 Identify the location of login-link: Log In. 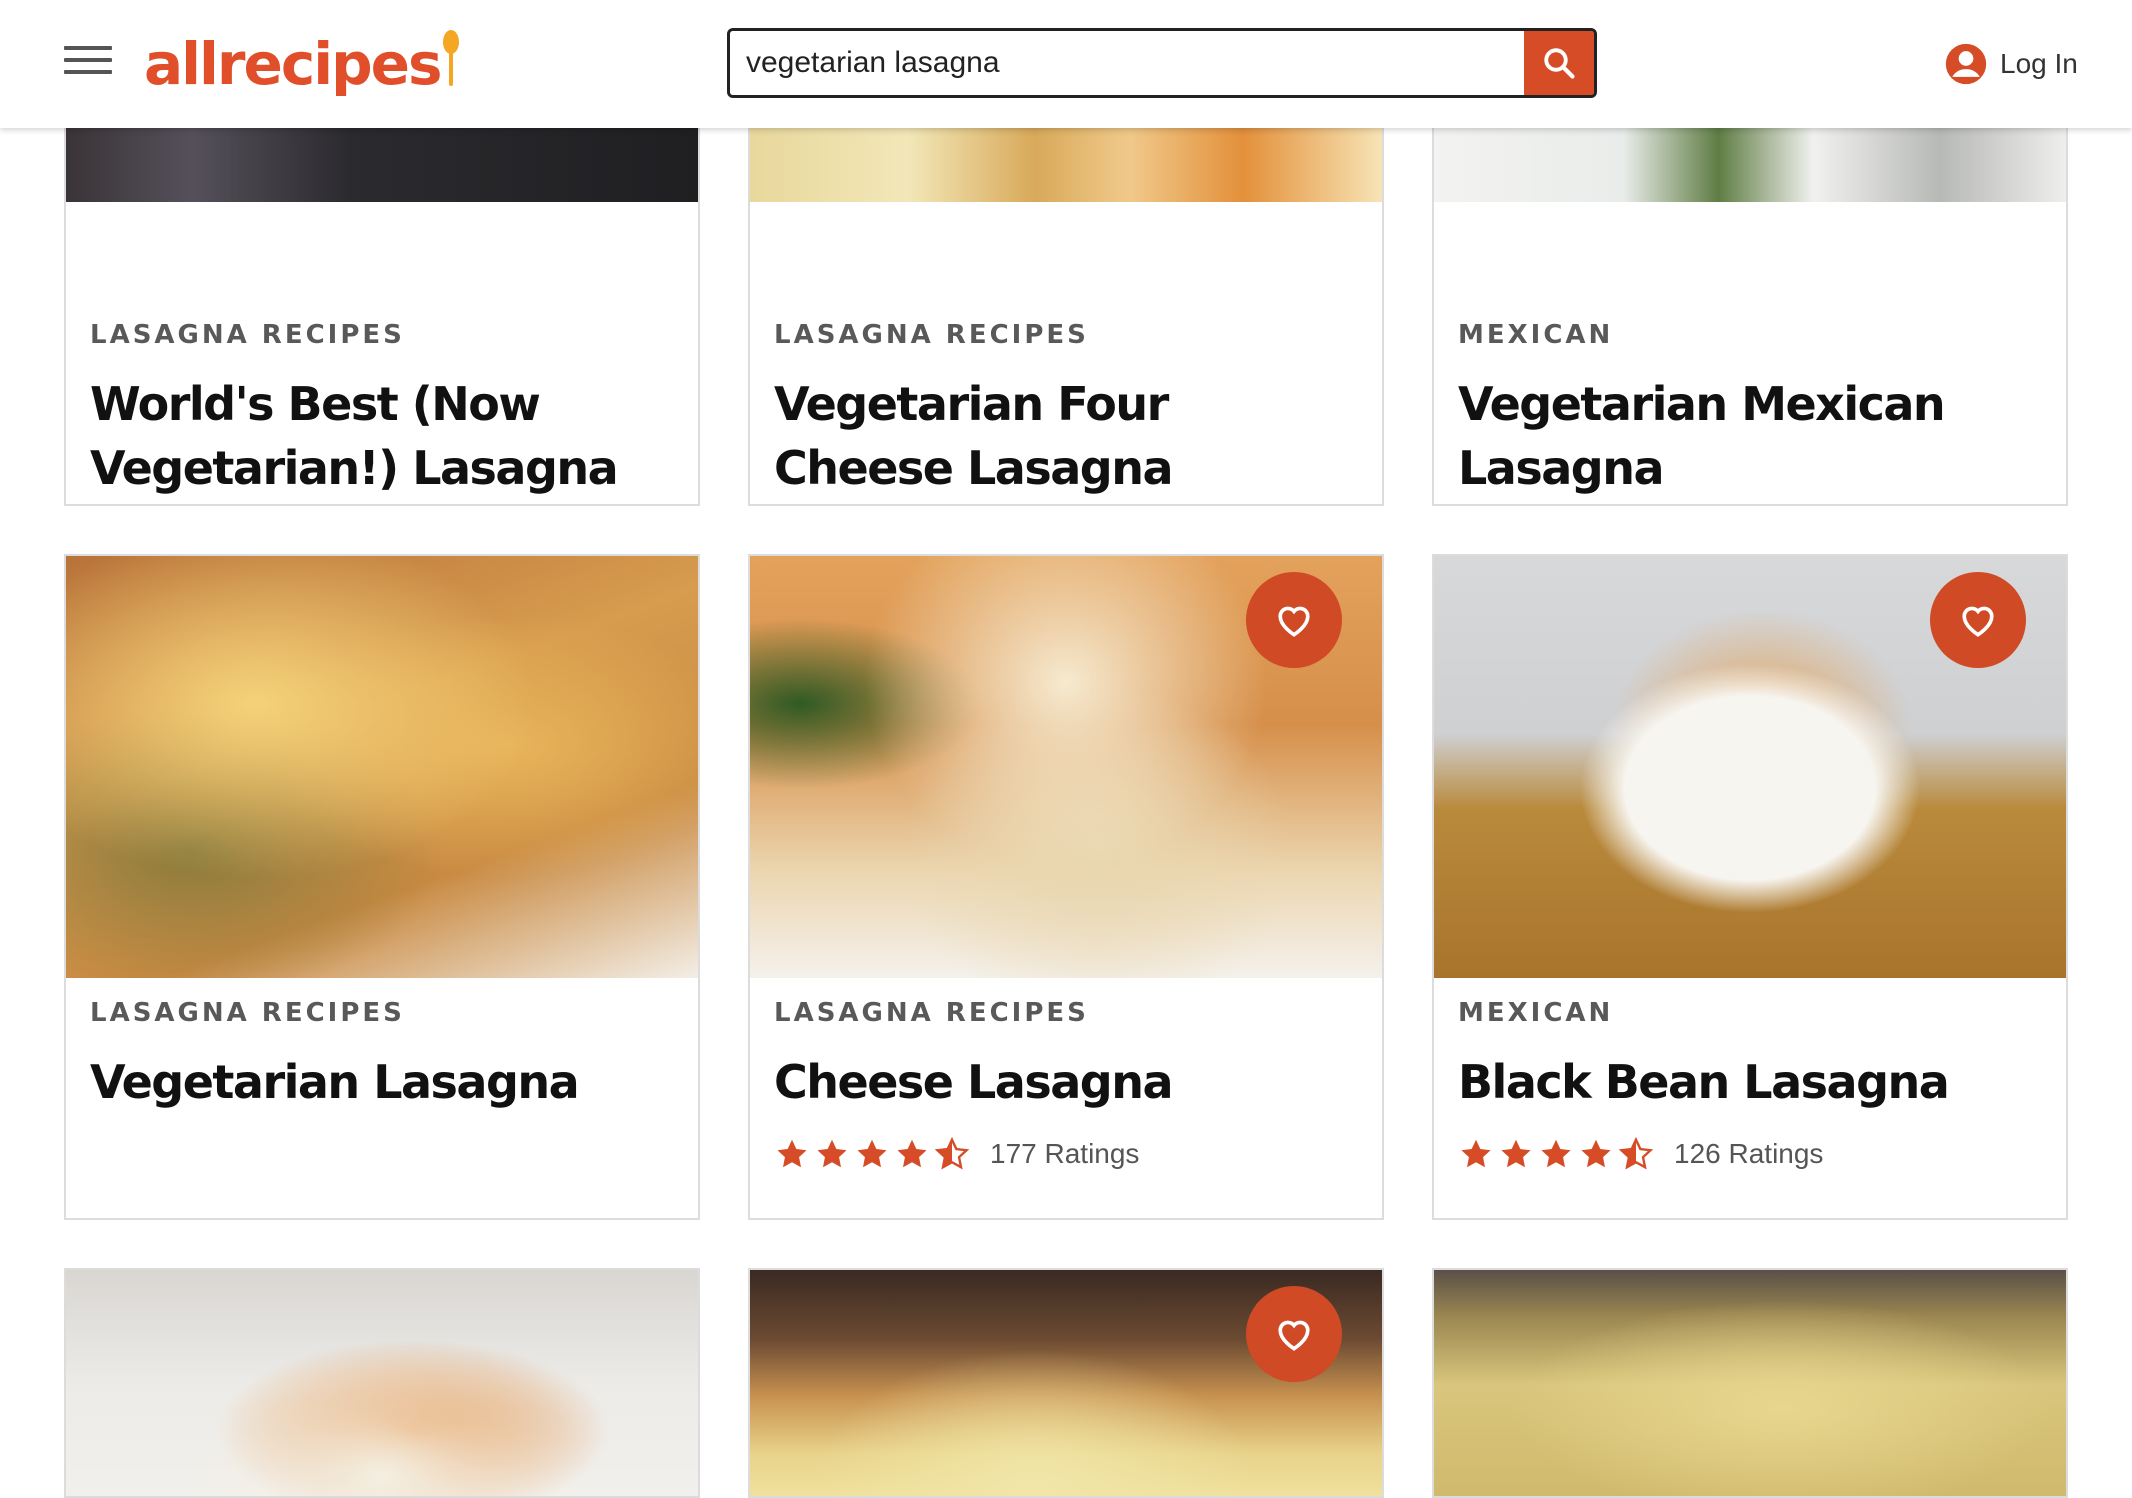
(2011, 64).